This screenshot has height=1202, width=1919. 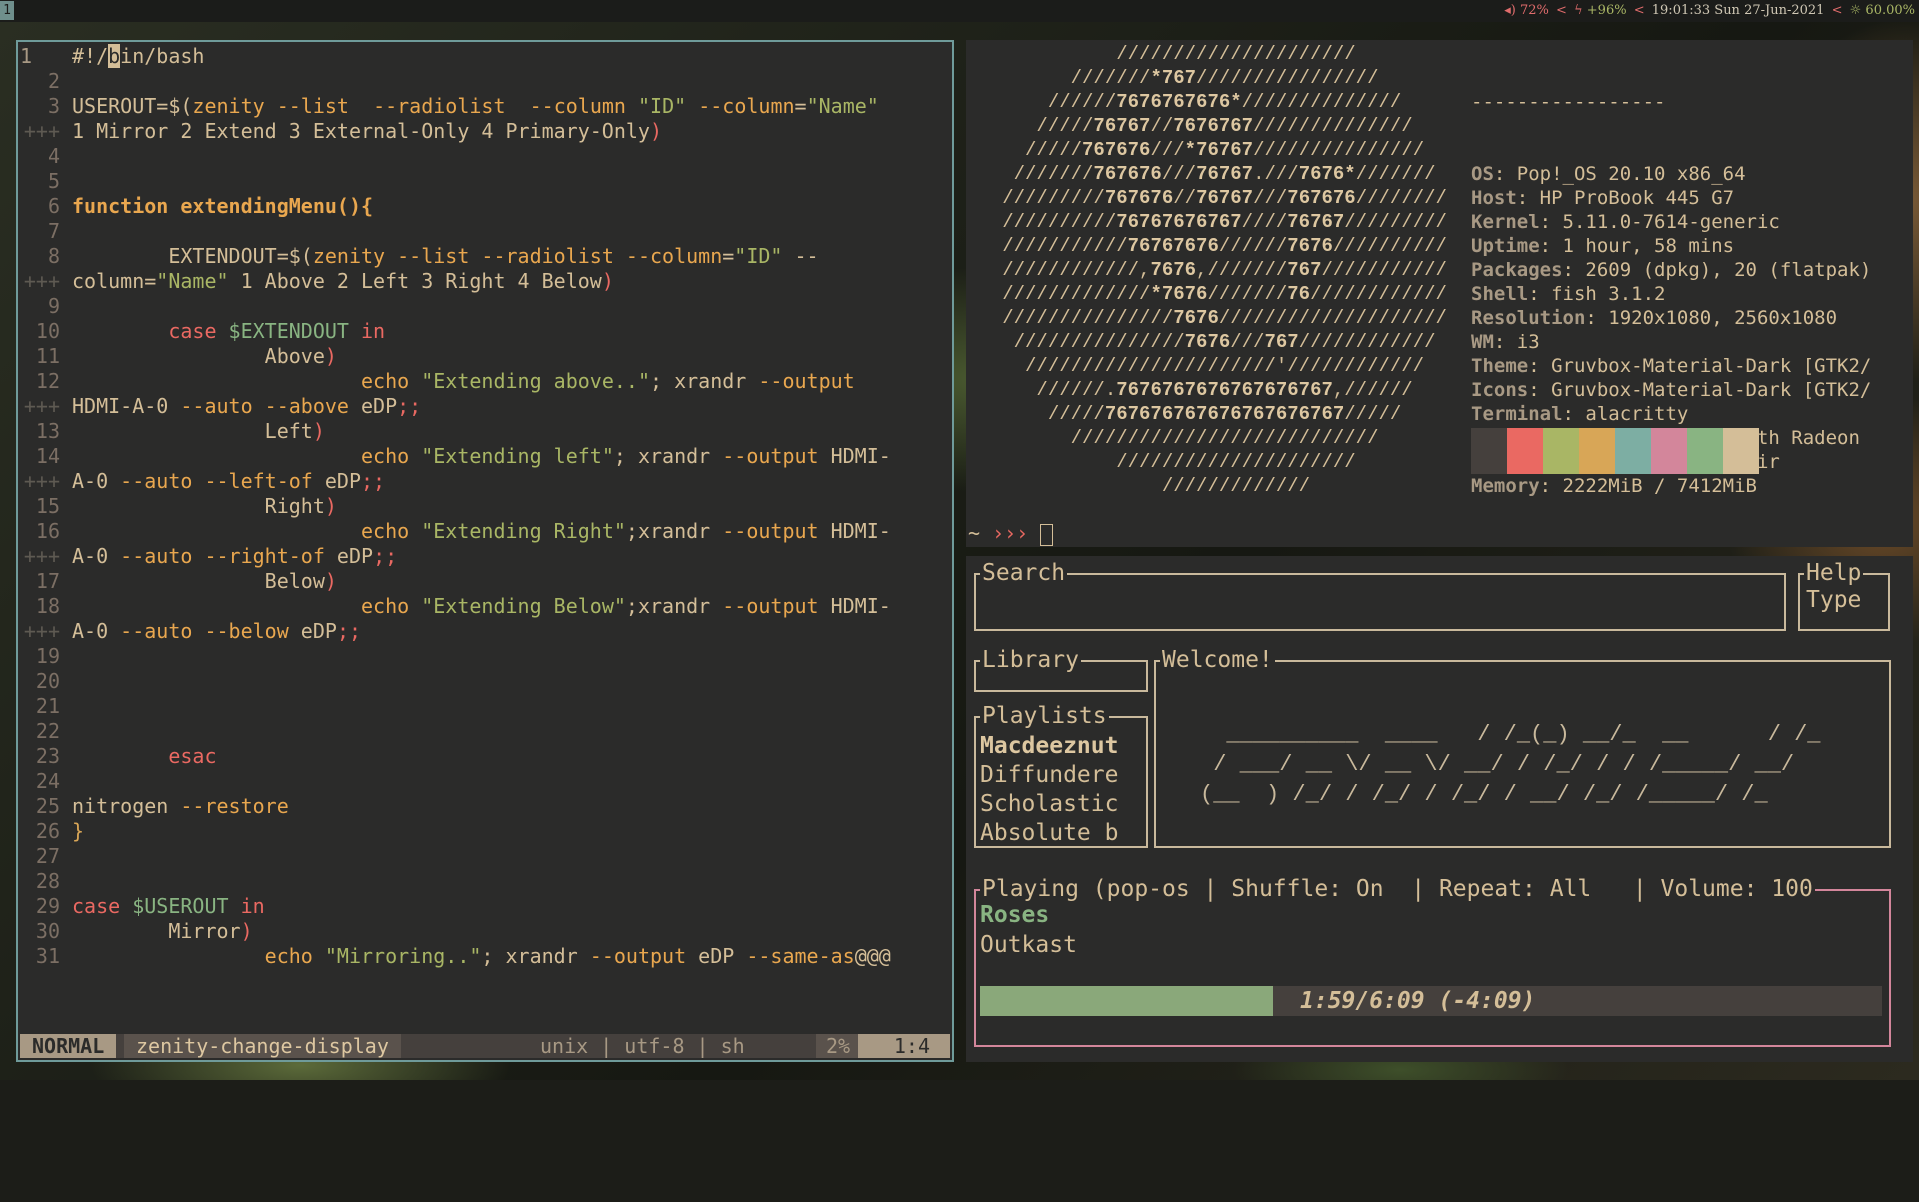 What do you see at coordinates (45, 156) in the screenshot?
I see `code-line: 4` at bounding box center [45, 156].